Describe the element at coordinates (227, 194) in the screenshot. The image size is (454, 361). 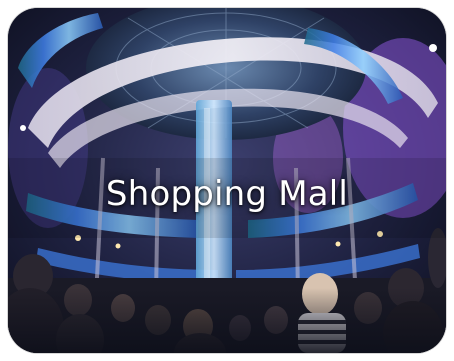
I see `tile-label: Shopping Mall` at that location.